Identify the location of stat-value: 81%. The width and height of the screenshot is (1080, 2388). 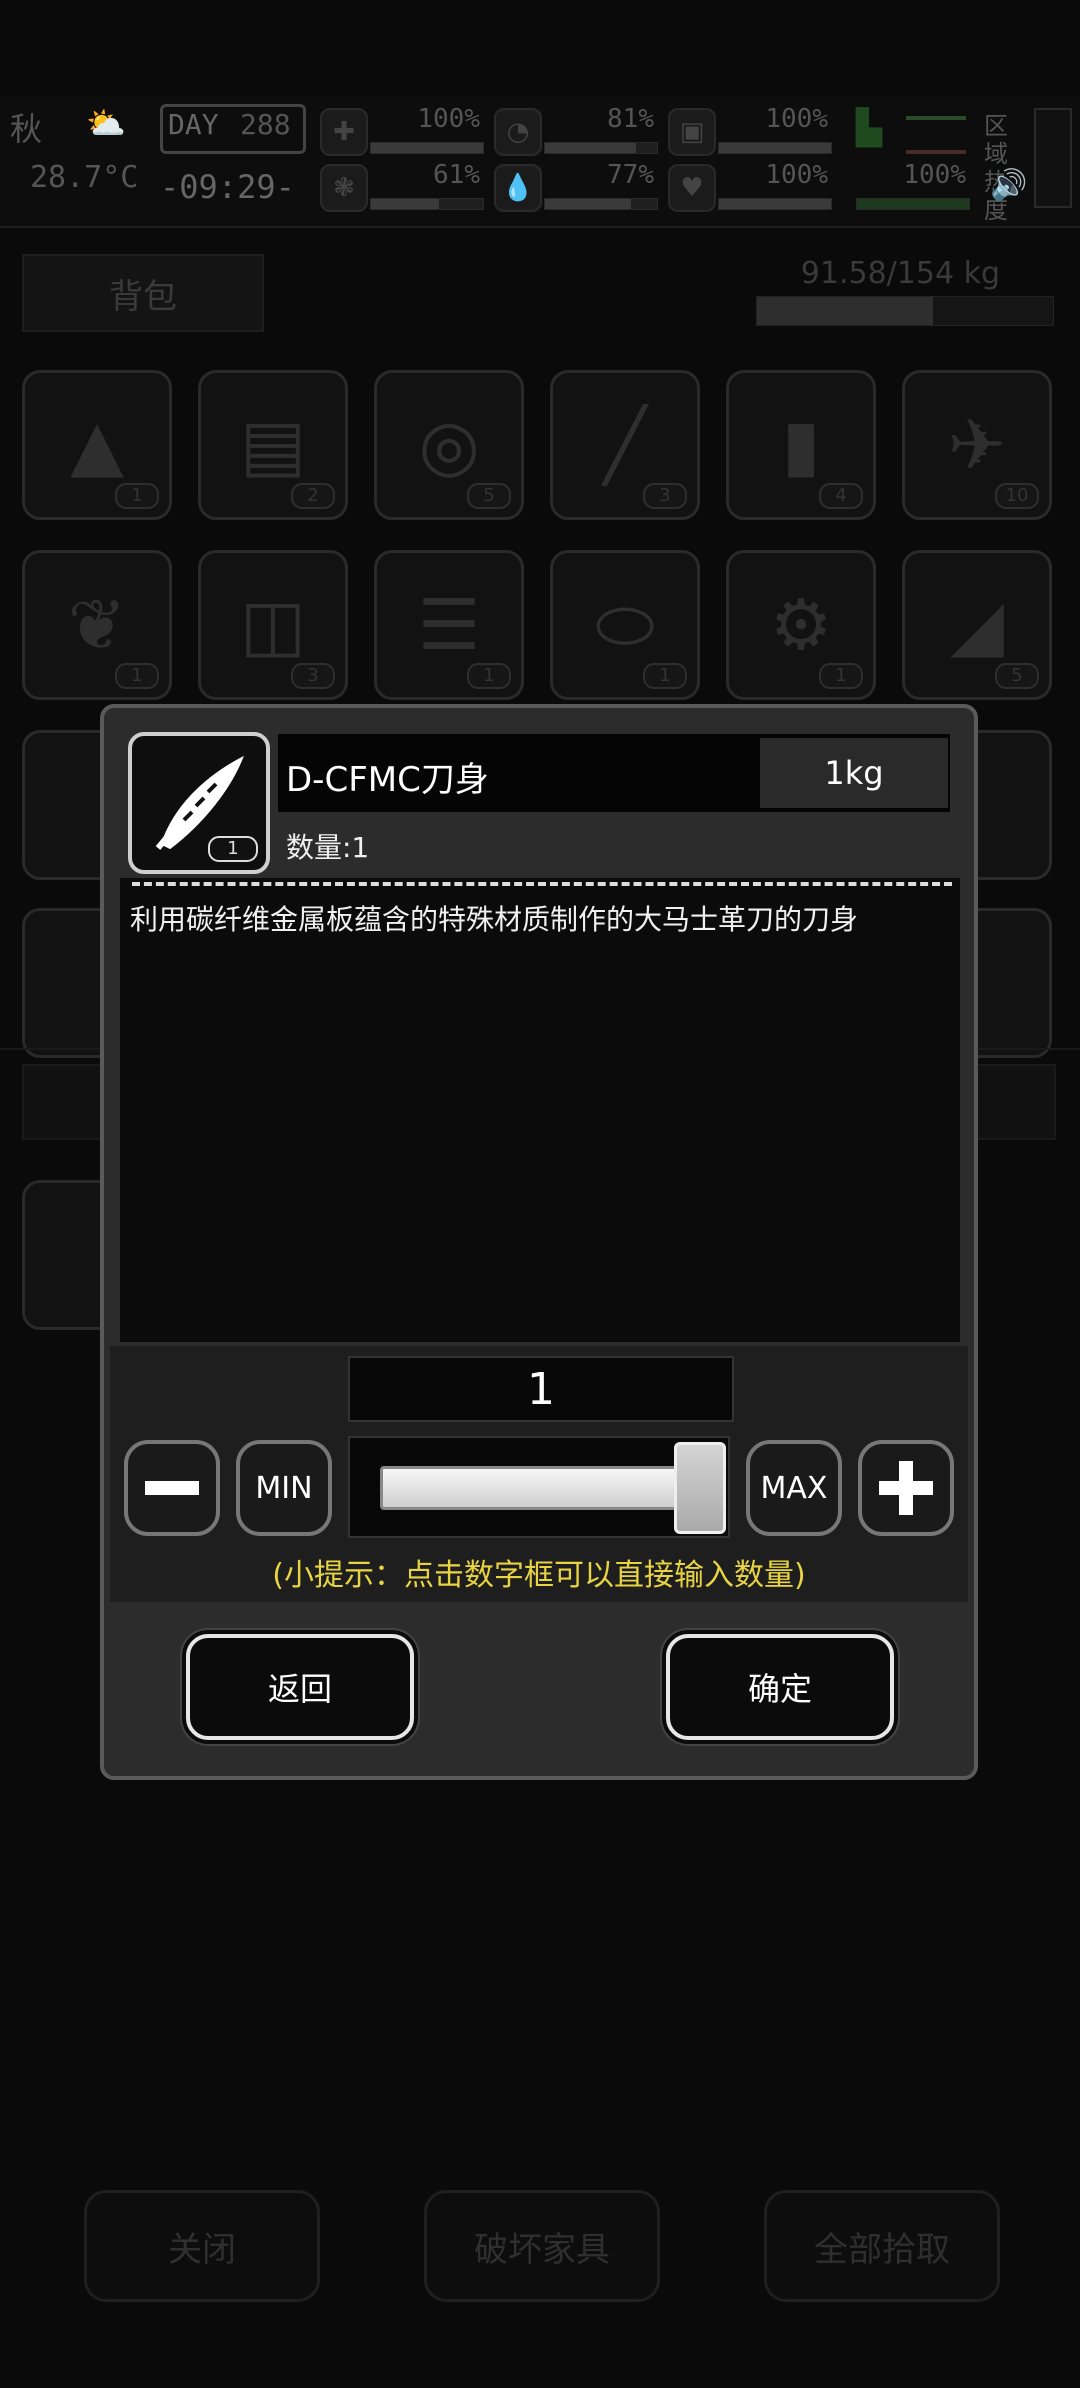
(630, 119).